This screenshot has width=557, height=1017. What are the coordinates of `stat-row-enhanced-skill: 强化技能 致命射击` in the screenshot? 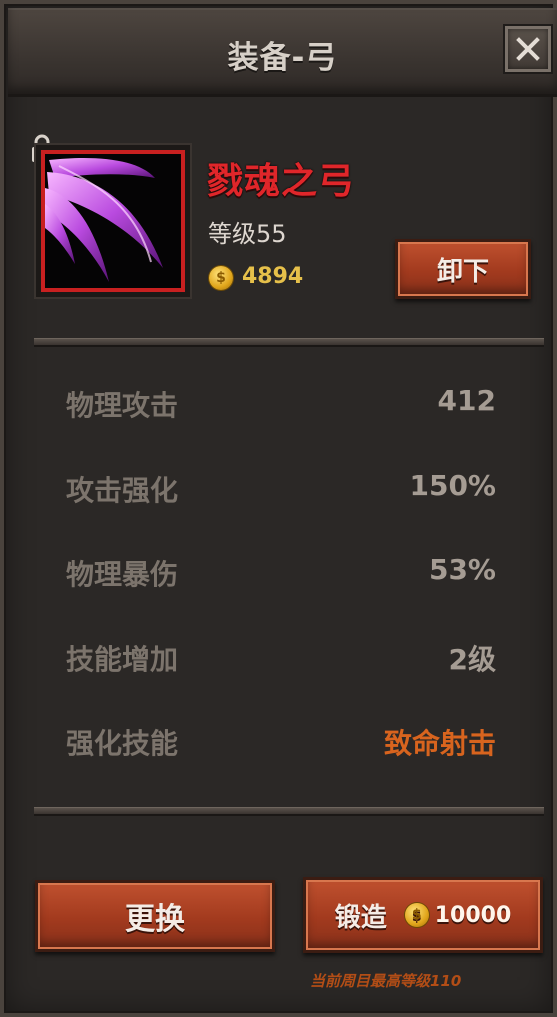 It's located at (281, 742).